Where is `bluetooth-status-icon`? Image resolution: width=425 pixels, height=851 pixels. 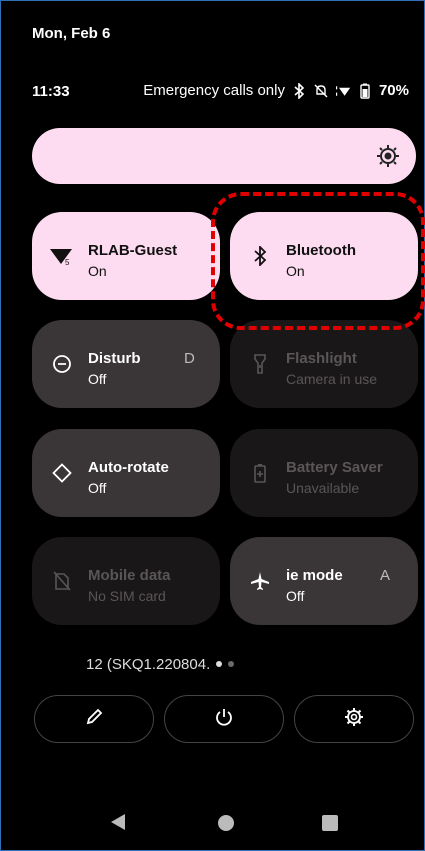
bluetooth-status-icon is located at coordinates (299, 90).